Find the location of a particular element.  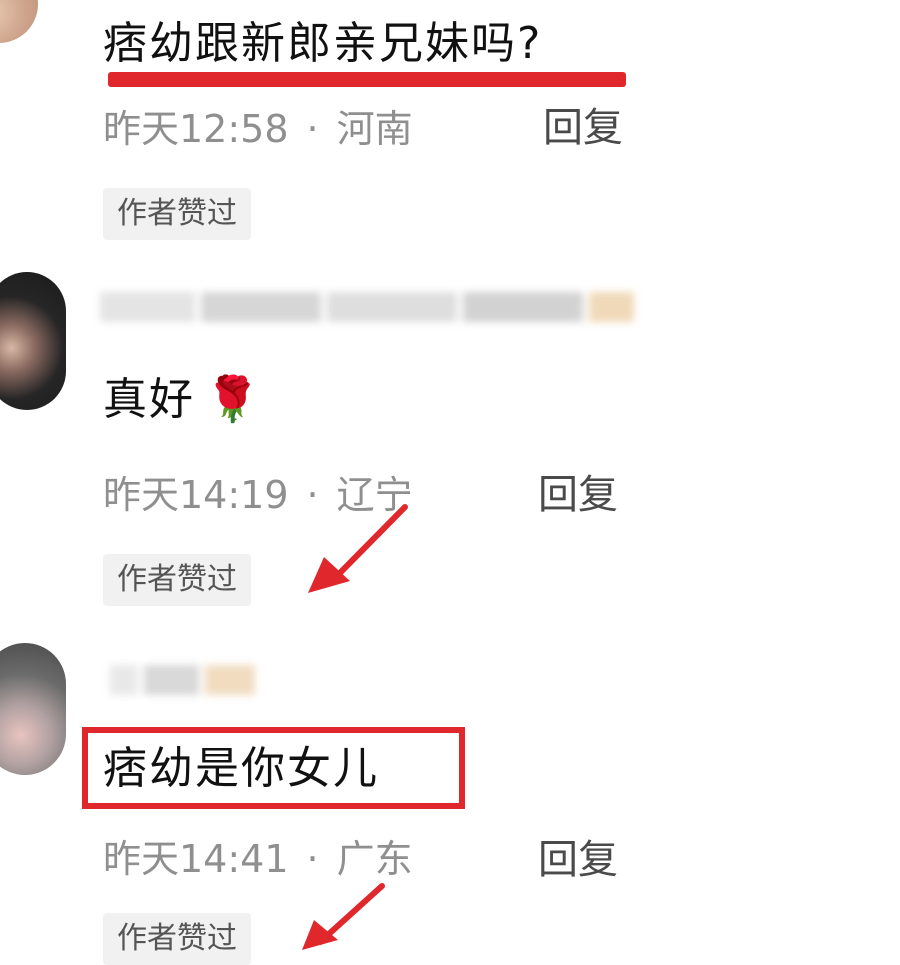

comment-meta: 昨天14:41 · 广东 is located at coordinates (258, 859).